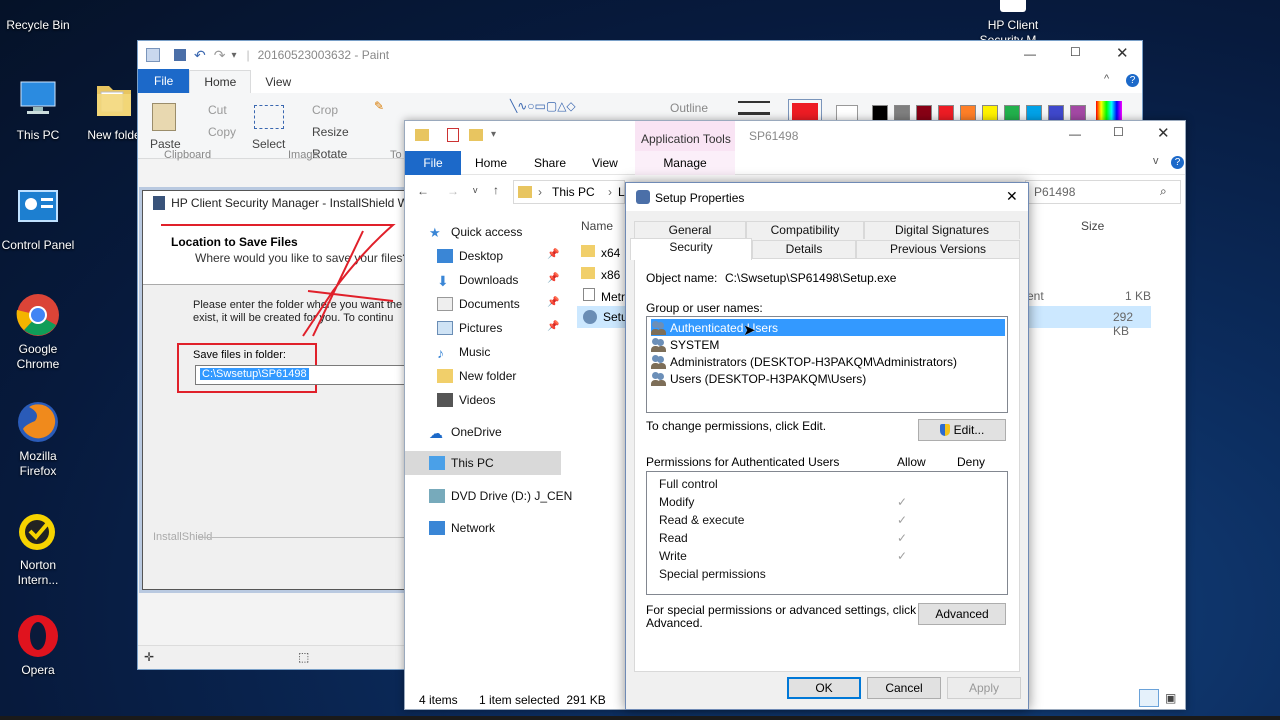 The image size is (1280, 720). What do you see at coordinates (475, 190) in the screenshot?
I see `recent-locations-icon: v` at bounding box center [475, 190].